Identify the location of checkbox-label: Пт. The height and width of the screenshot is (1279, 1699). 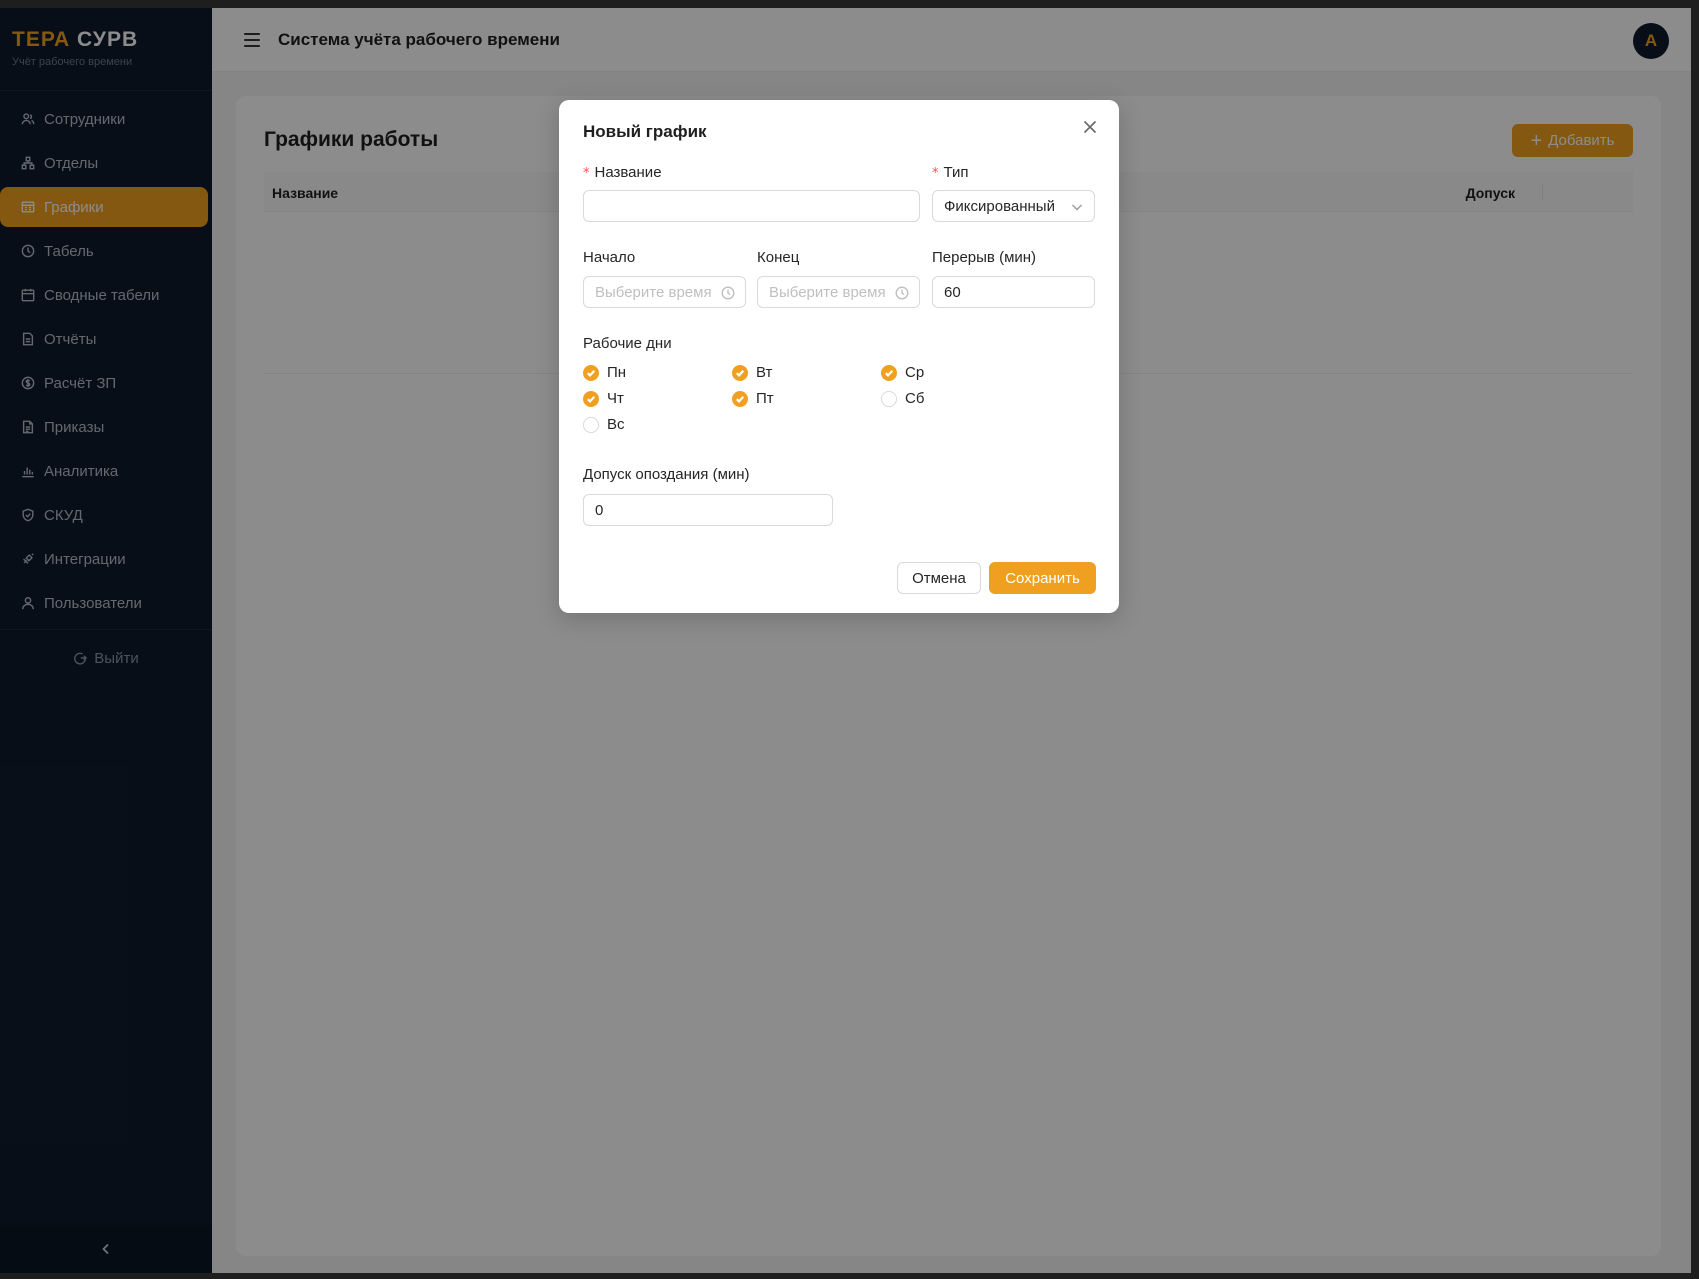
(765, 398).